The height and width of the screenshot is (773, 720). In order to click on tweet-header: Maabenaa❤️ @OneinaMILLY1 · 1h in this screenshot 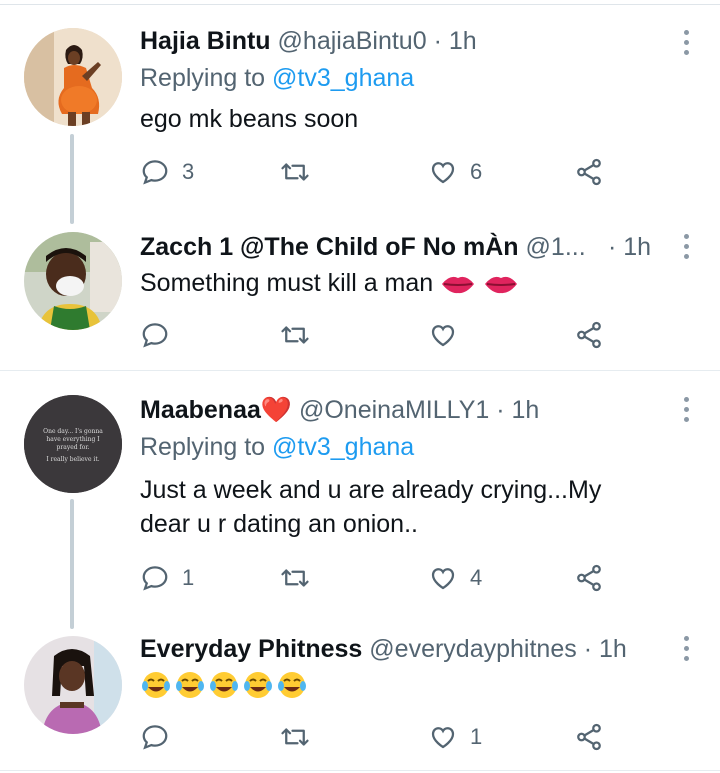, I will do `click(339, 410)`.